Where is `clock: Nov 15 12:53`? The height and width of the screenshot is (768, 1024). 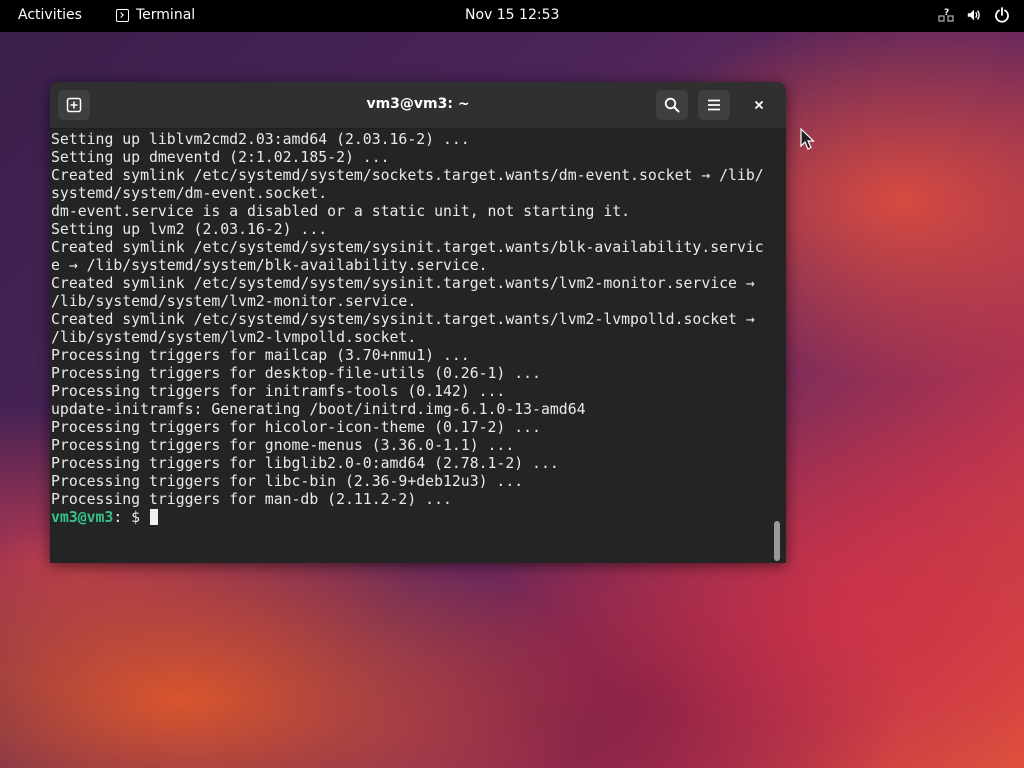
clock: Nov 15 12:53 is located at coordinates (512, 15).